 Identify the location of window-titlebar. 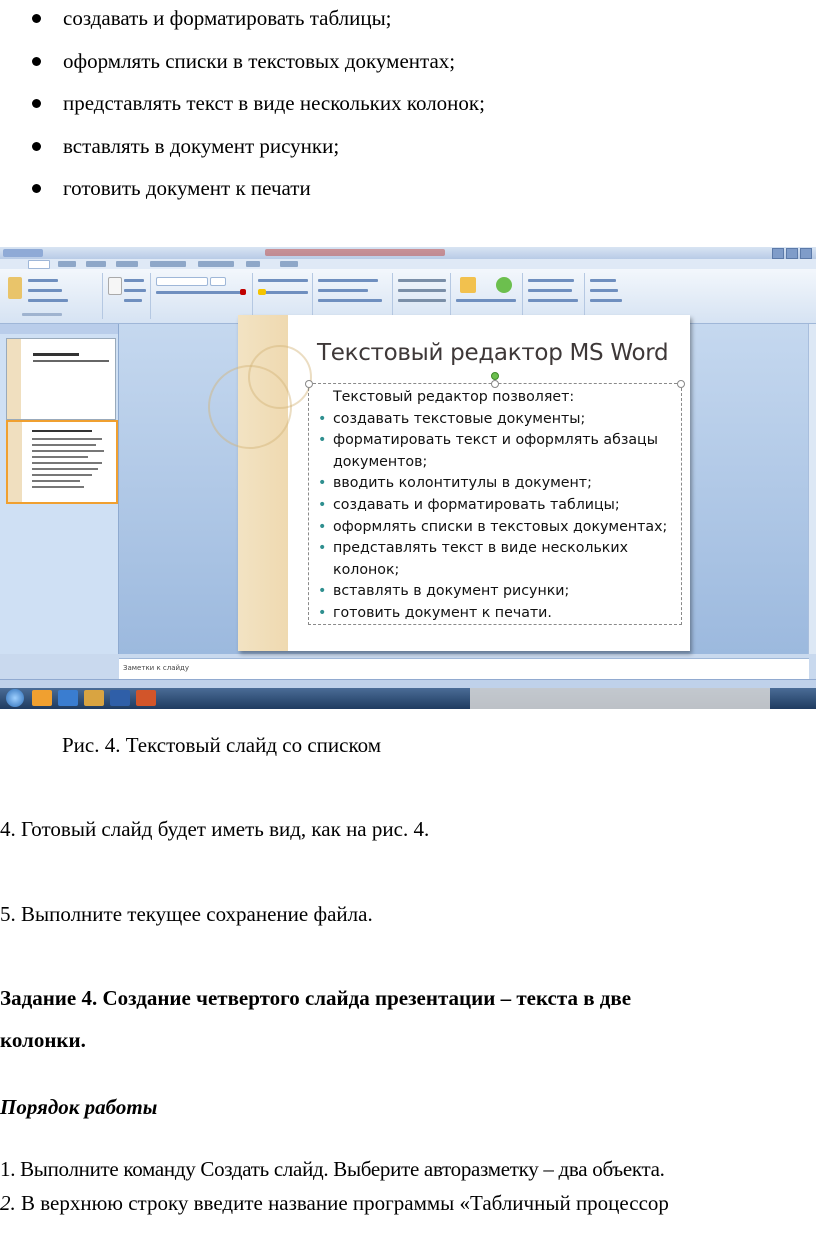
(408, 253).